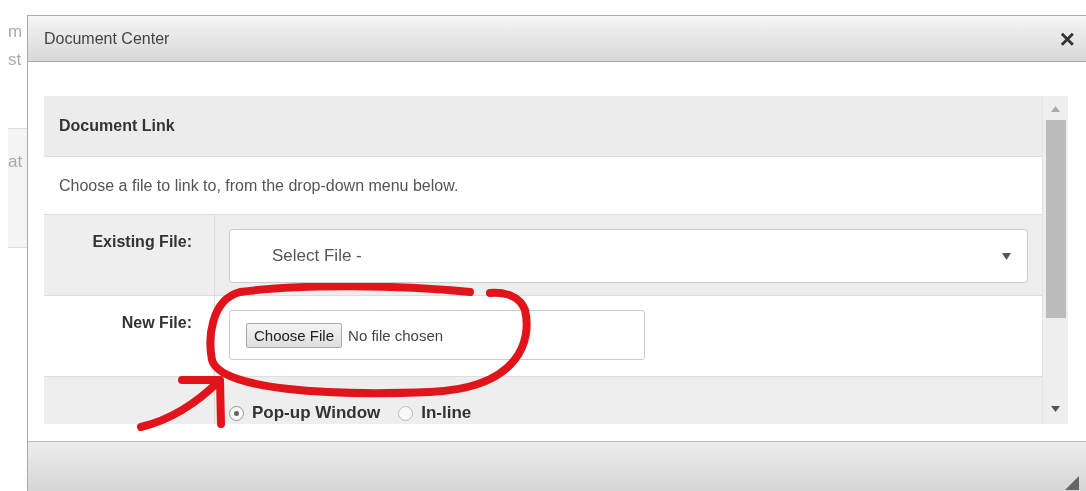 This screenshot has width=1086, height=491. Describe the element at coordinates (156, 323) in the screenshot. I see `field-label: New File:` at that location.